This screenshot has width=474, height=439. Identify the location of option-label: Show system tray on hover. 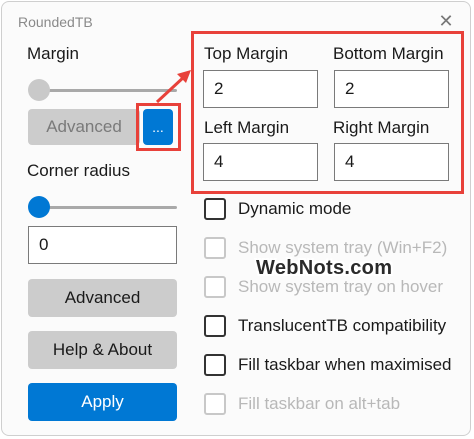
(341, 286).